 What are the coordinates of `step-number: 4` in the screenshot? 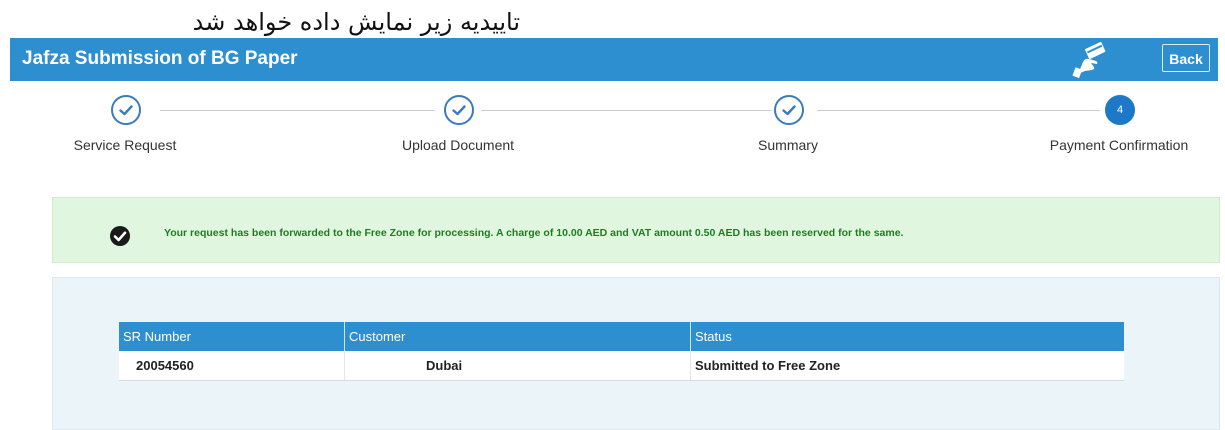 It's located at (1120, 110).